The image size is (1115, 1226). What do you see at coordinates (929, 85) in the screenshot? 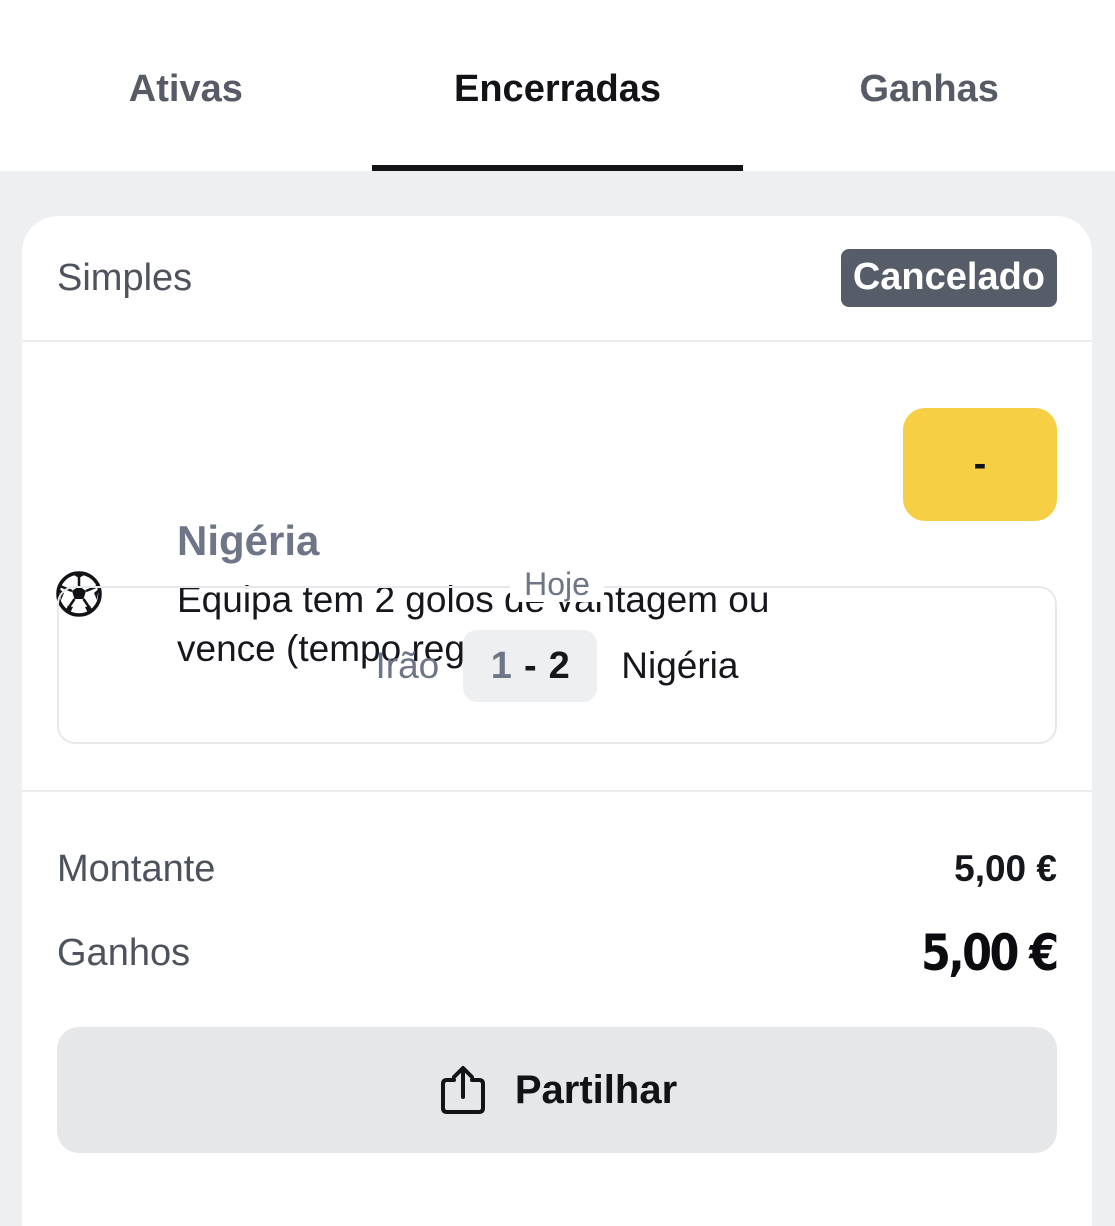
I see `tab-ganhas: Ganhas` at bounding box center [929, 85].